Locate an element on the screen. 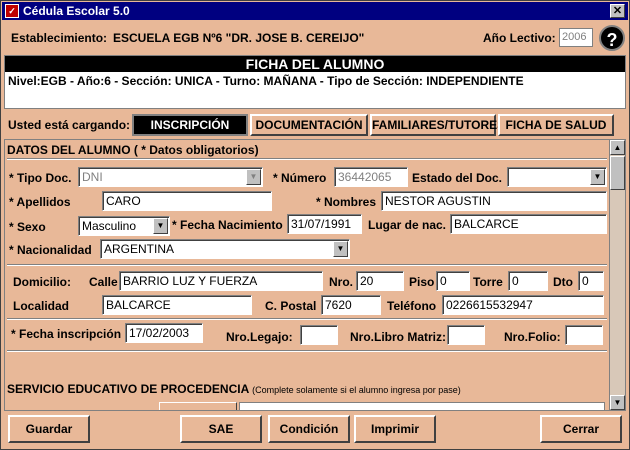  codigo-postal-label: C. Postal is located at coordinates (291, 306).